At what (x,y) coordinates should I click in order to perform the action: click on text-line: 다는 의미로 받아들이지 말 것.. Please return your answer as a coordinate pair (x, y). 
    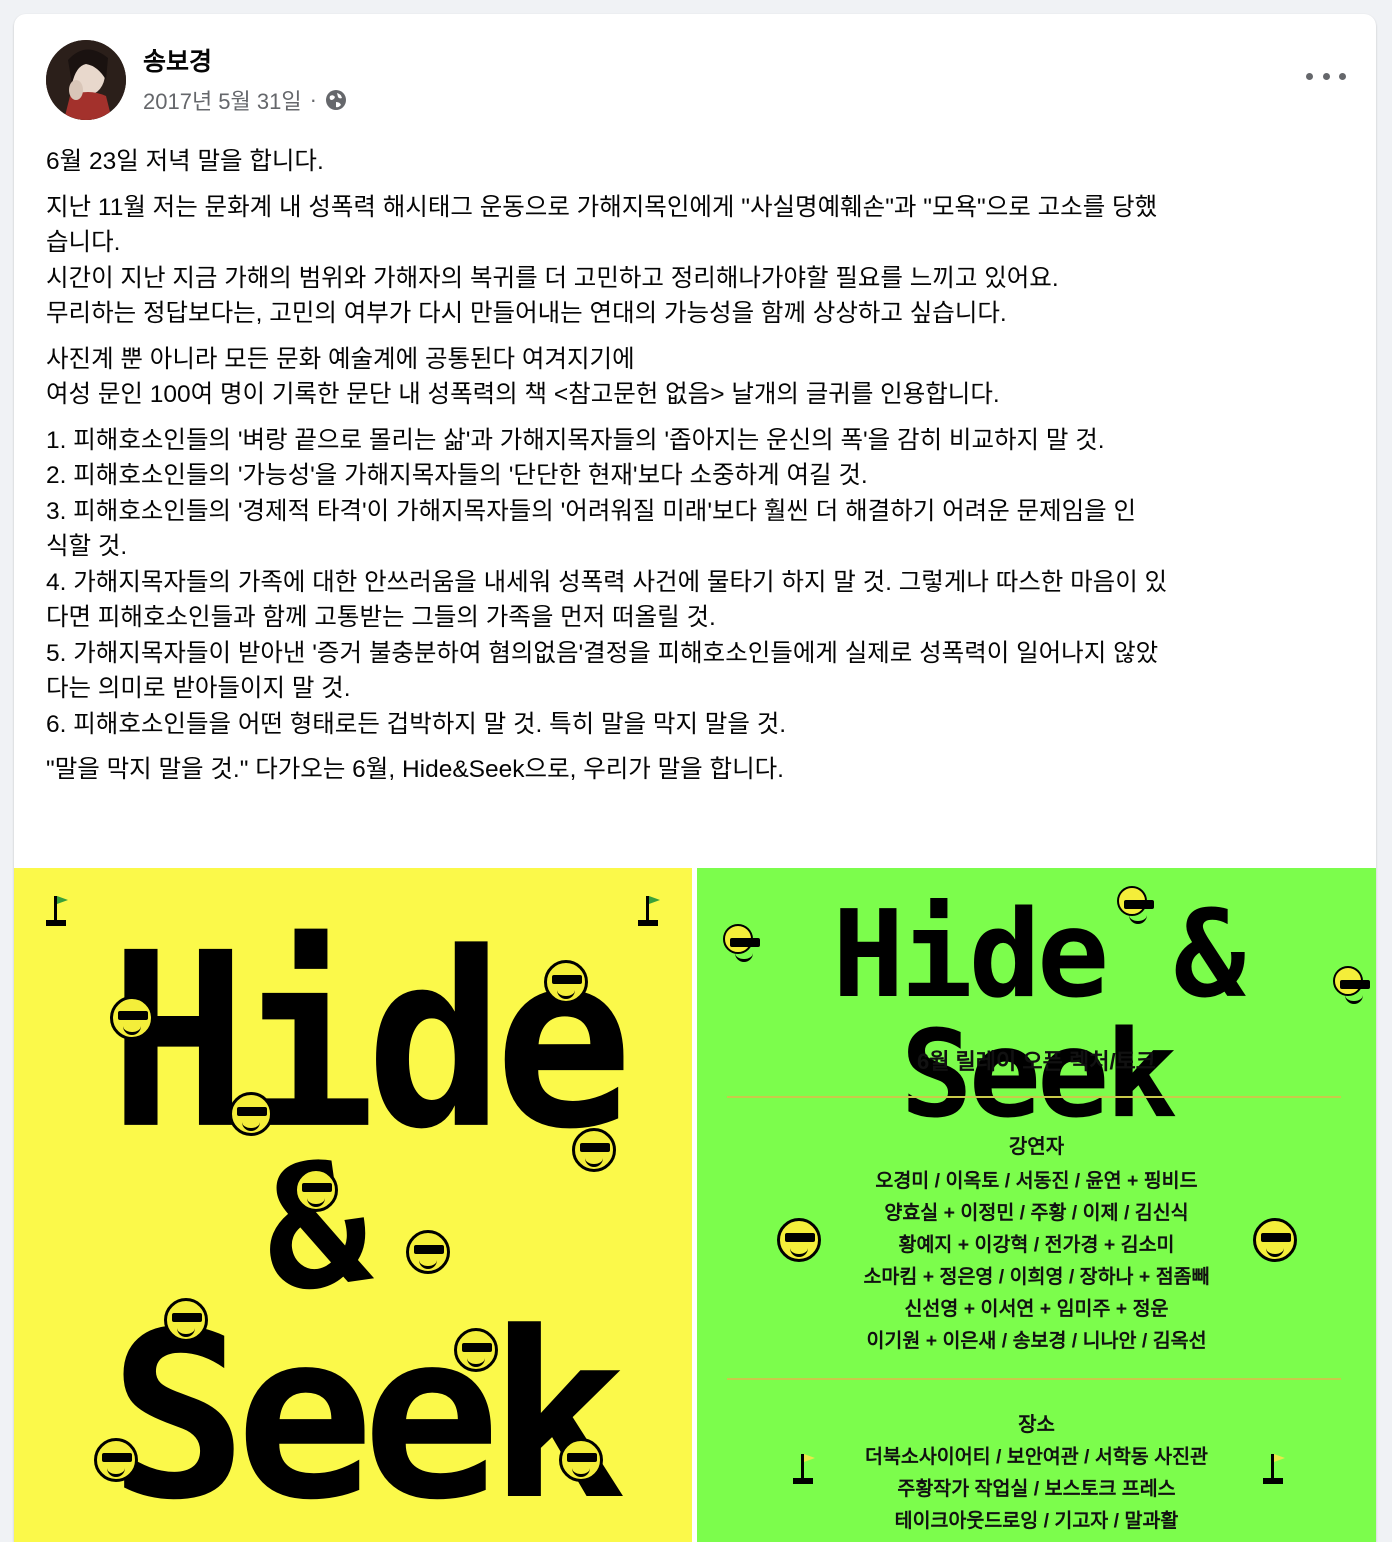
    Looking at the image, I should click on (198, 688).